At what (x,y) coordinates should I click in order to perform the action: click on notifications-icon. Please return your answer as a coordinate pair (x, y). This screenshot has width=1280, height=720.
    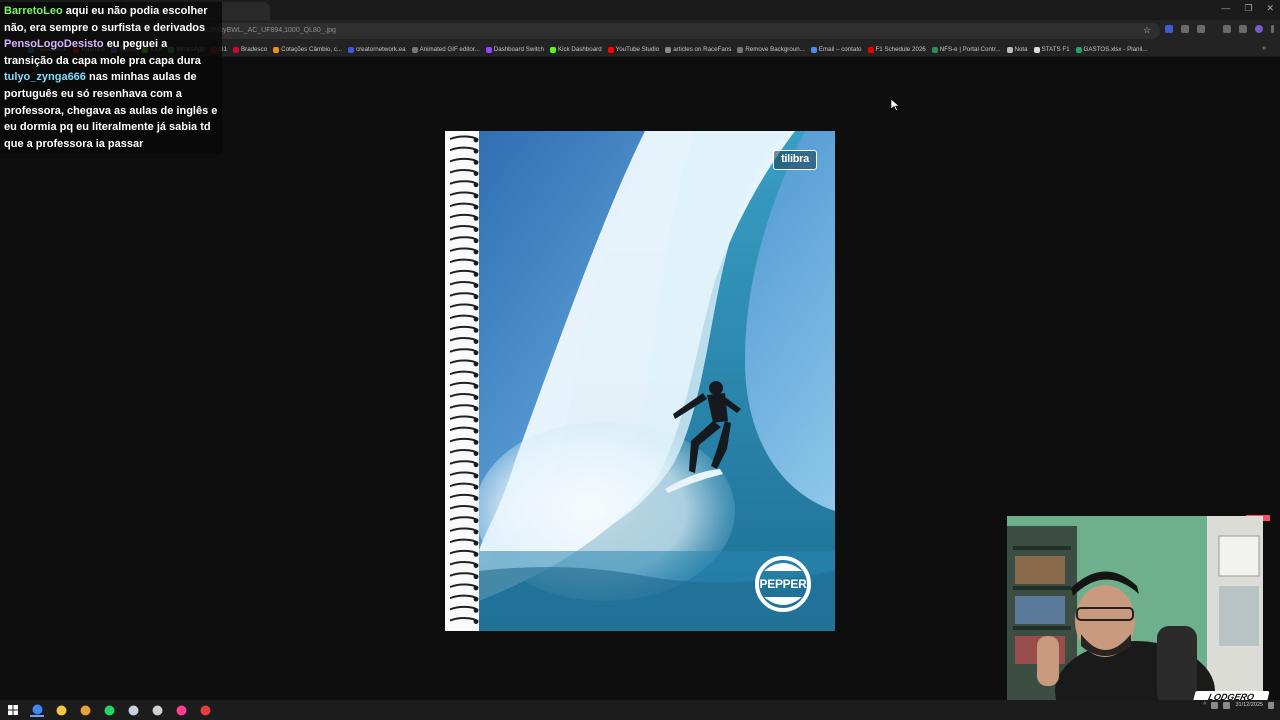
    Looking at the image, I should click on (1271, 705).